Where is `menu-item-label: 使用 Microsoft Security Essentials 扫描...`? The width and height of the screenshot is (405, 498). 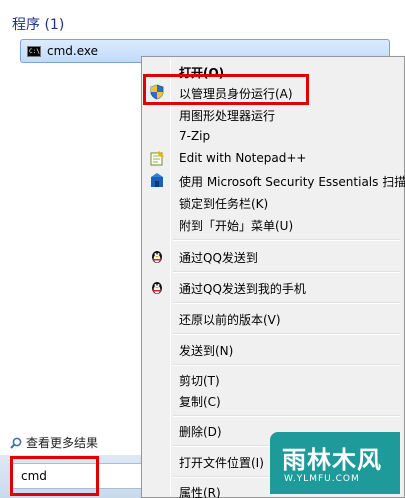 menu-item-label: 使用 Microsoft Security Essentials 扫描... is located at coordinates (292, 182).